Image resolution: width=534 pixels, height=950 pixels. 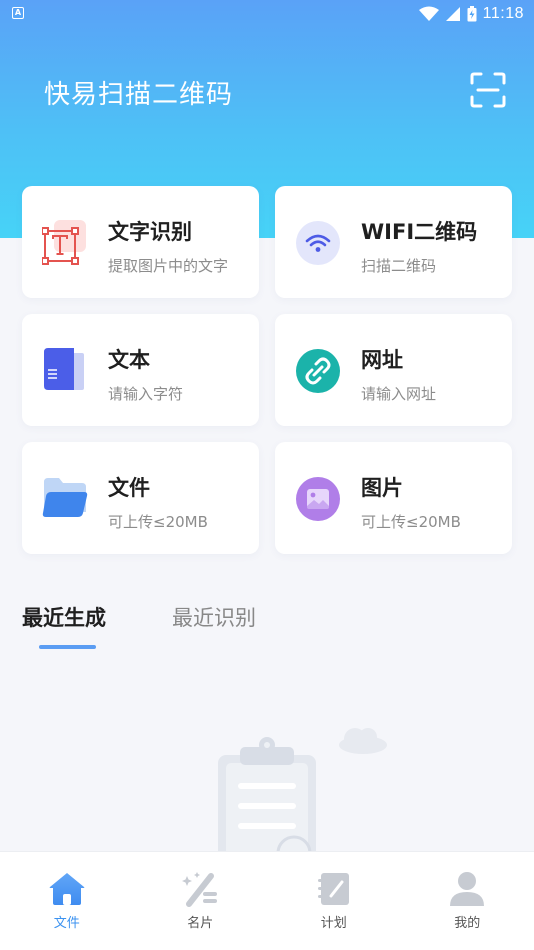 I want to click on card-title: 网址, so click(x=382, y=360).